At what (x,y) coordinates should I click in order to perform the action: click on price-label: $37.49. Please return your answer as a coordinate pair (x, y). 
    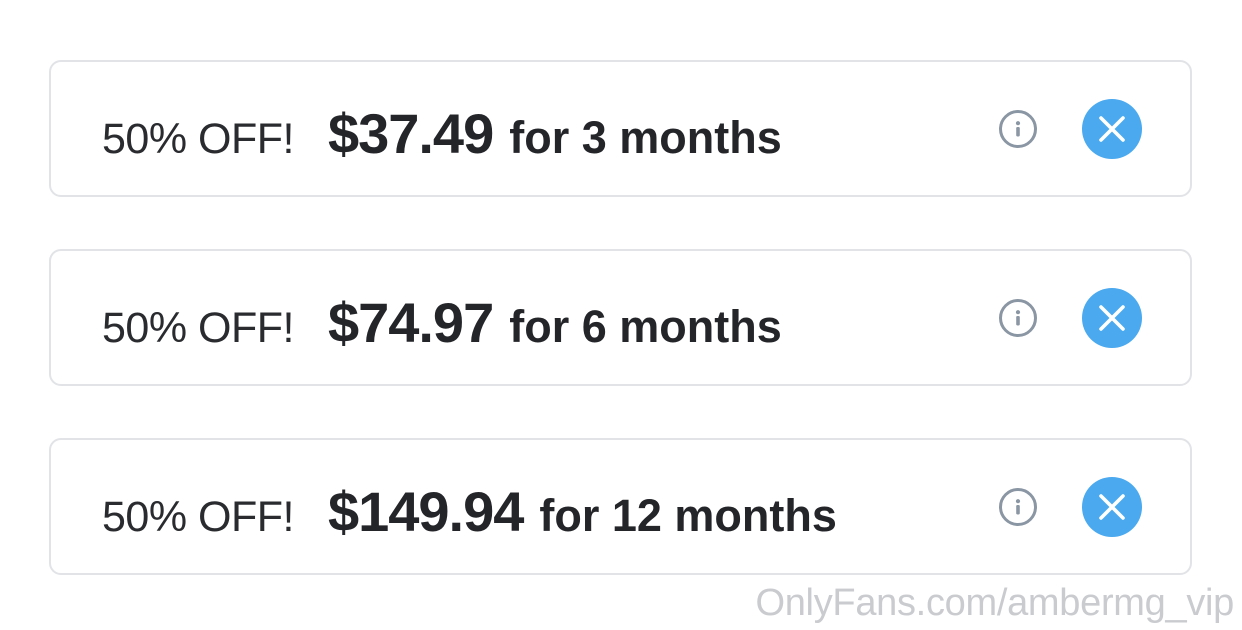
    Looking at the image, I should click on (410, 133).